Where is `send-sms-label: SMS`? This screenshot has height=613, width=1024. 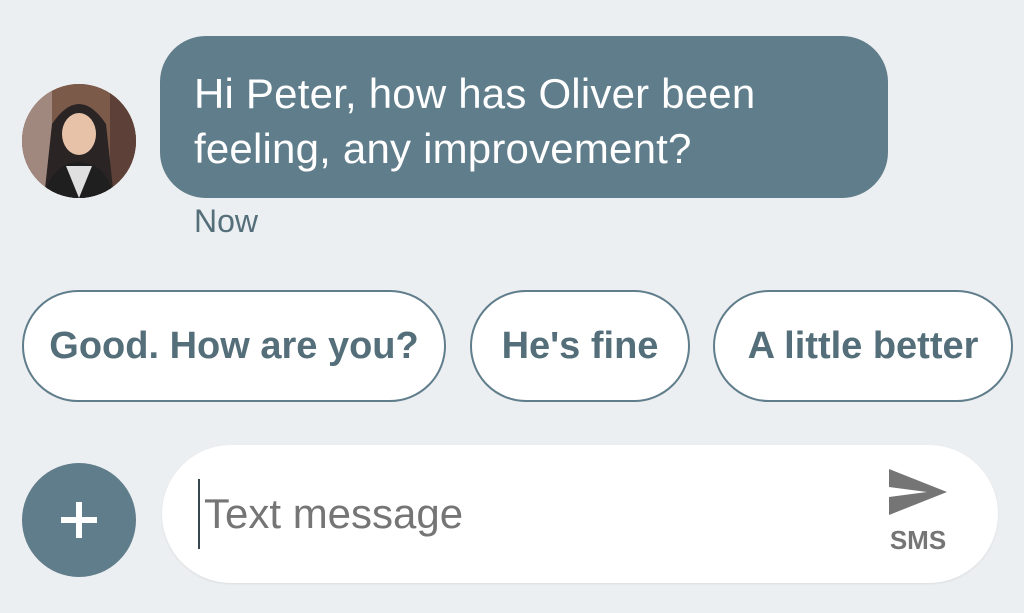 send-sms-label: SMS is located at coordinates (918, 540).